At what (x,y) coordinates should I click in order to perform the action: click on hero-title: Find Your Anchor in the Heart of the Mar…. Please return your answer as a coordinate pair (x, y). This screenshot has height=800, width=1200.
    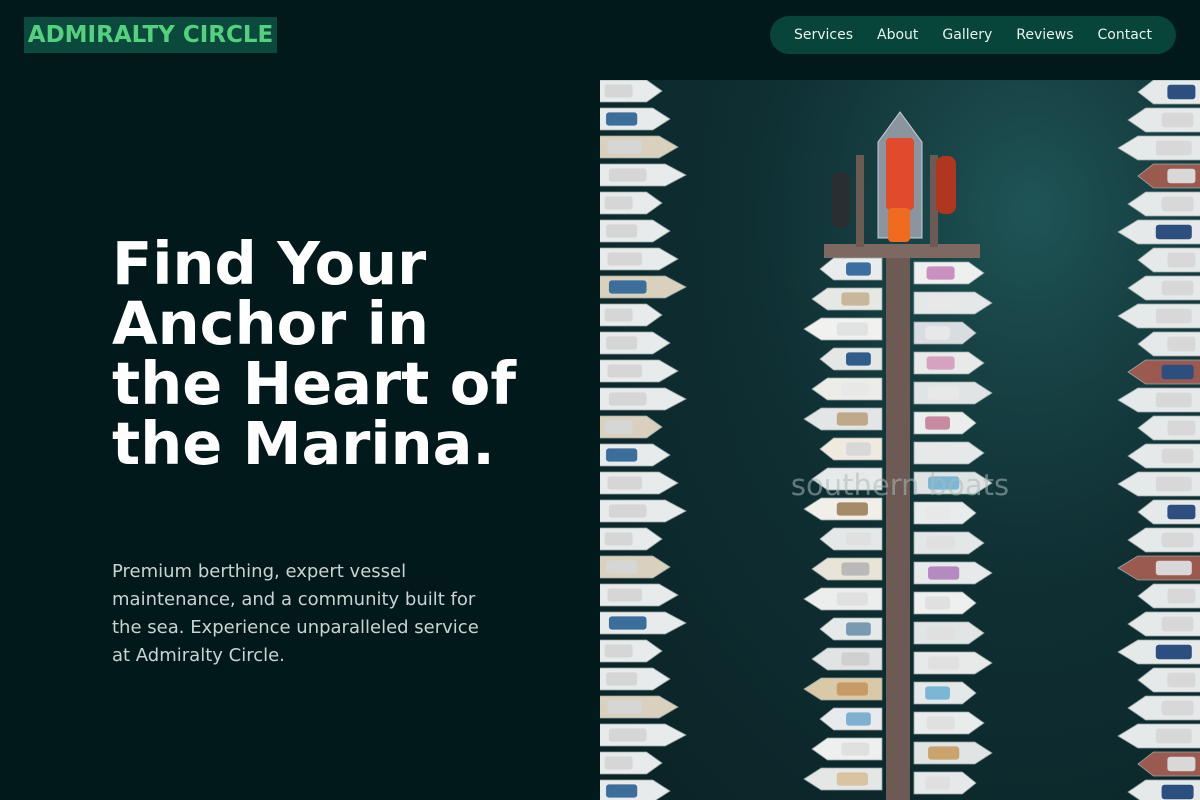
    Looking at the image, I should click on (314, 353).